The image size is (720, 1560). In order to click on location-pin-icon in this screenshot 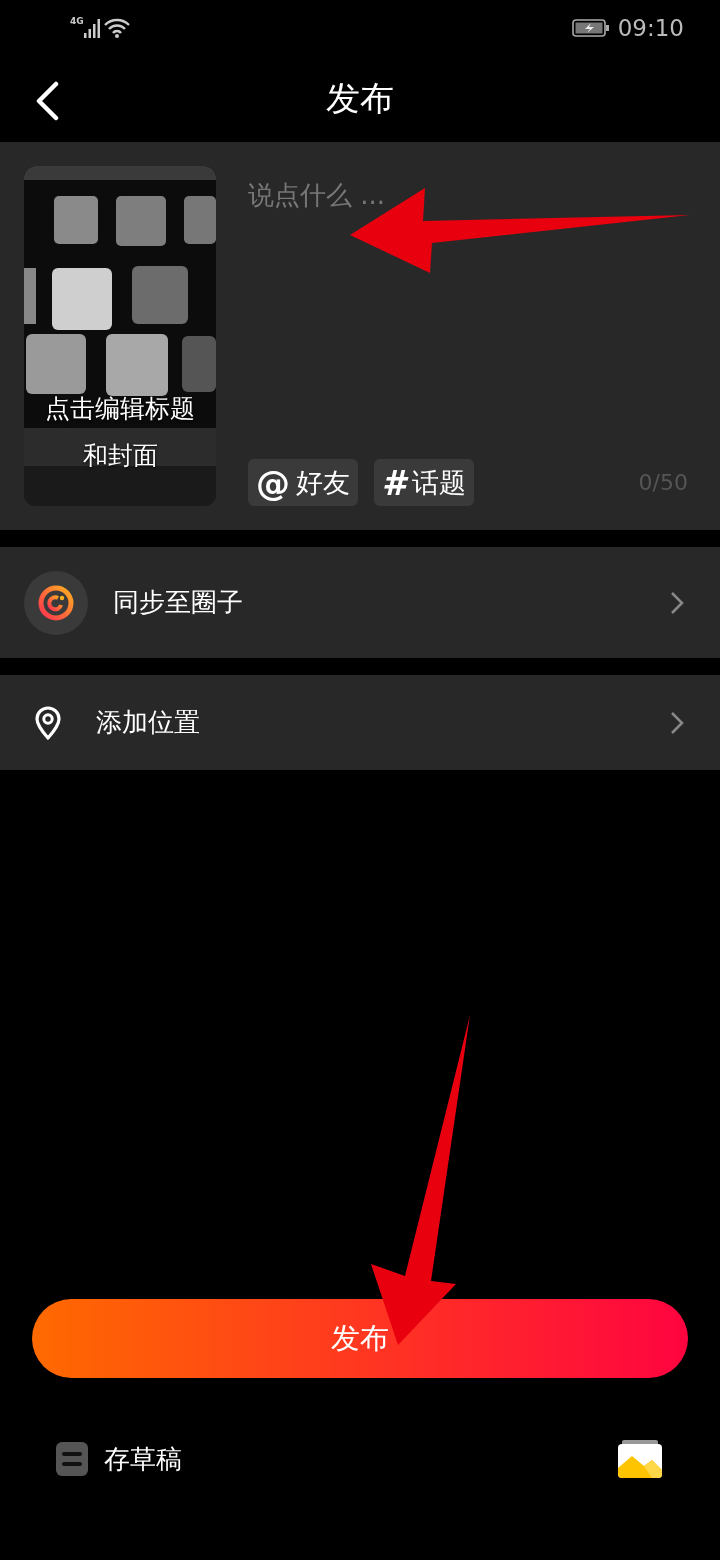, I will do `click(48, 722)`.